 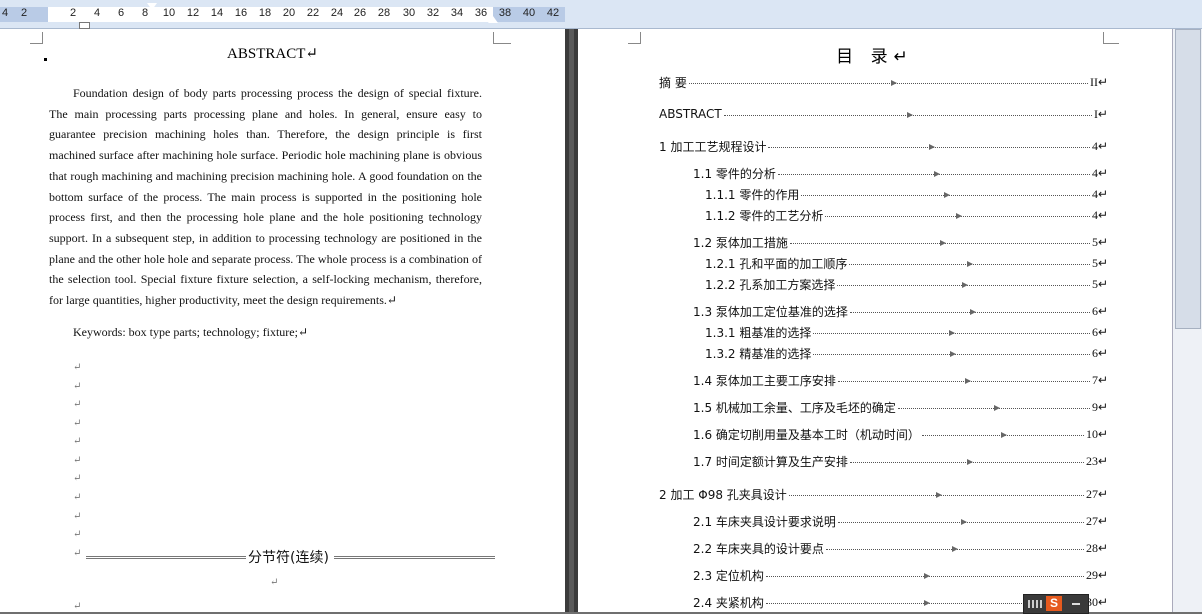 I want to click on toc-entry: 1.5 机械加工余量、工序及毛坯的确定 9↵, so click(x=900, y=407).